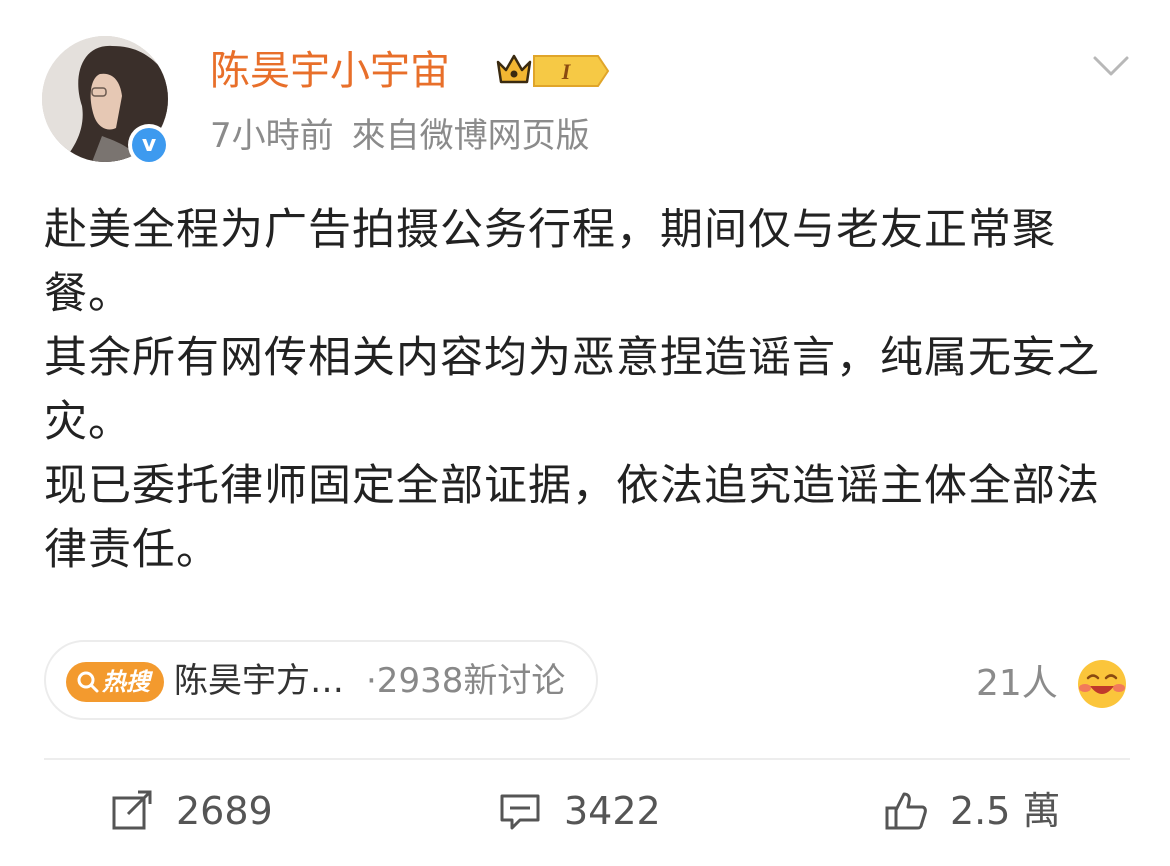 This screenshot has height=866, width=1170. Describe the element at coordinates (553, 71) in the screenshot. I see `vip-crown-badge-icon: I` at that location.